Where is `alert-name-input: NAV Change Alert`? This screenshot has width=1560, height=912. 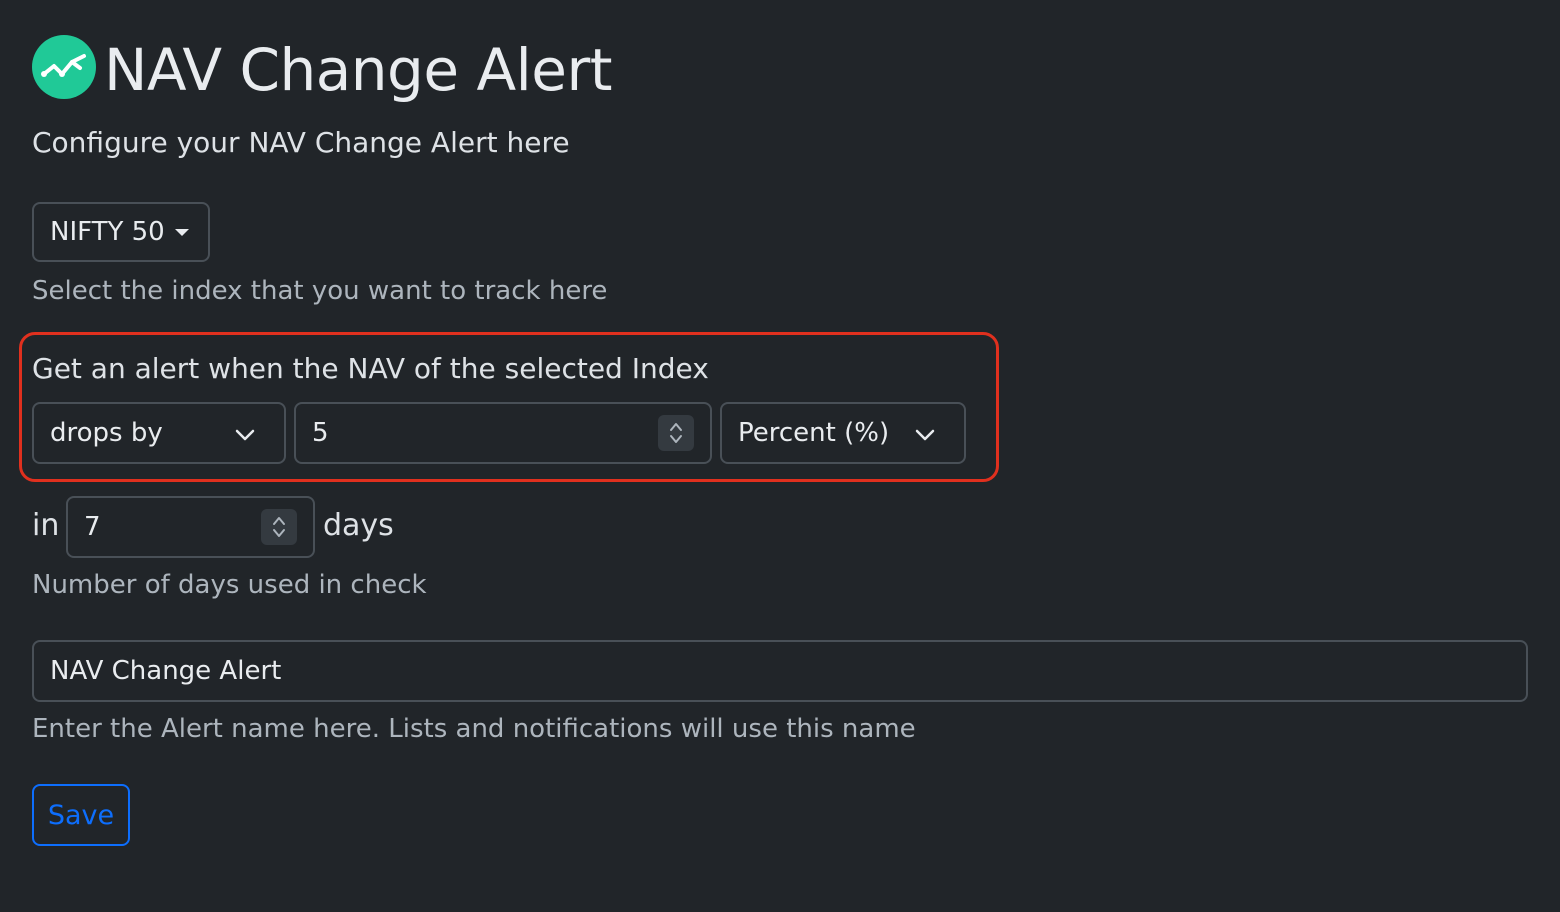
alert-name-input: NAV Change Alert is located at coordinates (780, 671).